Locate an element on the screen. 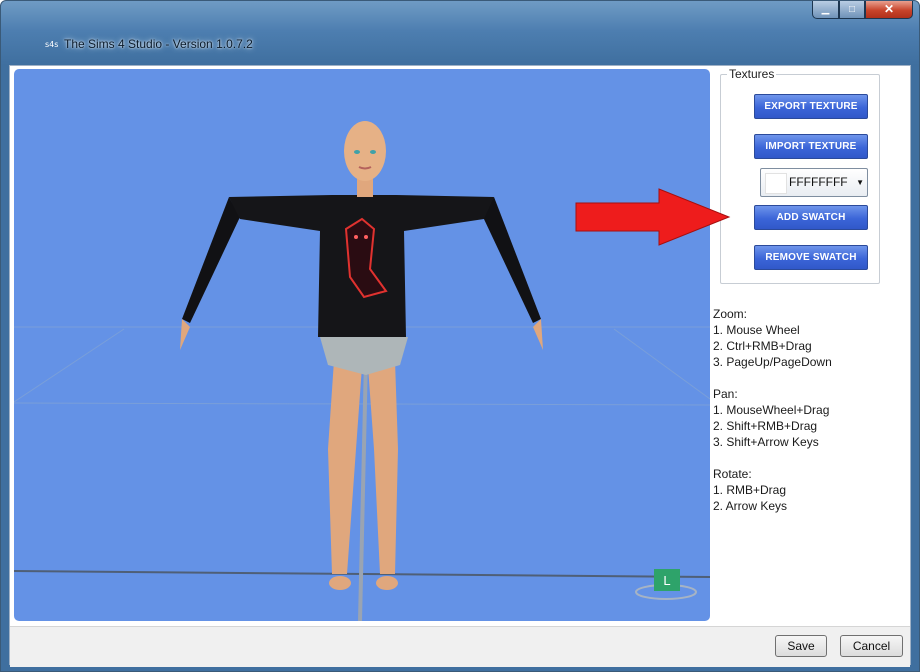 The width and height of the screenshot is (920, 672). pan-hint-1: 1. MouseWheel+Drag is located at coordinates (771, 410).